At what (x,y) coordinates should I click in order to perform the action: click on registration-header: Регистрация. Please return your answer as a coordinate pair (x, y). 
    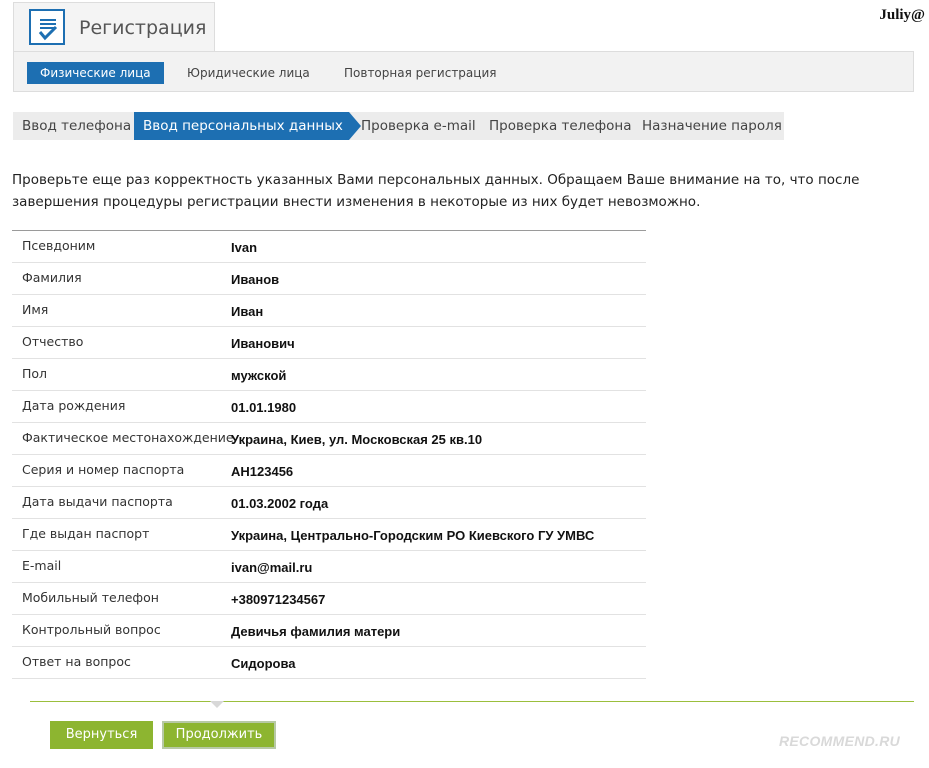
    Looking at the image, I should click on (114, 27).